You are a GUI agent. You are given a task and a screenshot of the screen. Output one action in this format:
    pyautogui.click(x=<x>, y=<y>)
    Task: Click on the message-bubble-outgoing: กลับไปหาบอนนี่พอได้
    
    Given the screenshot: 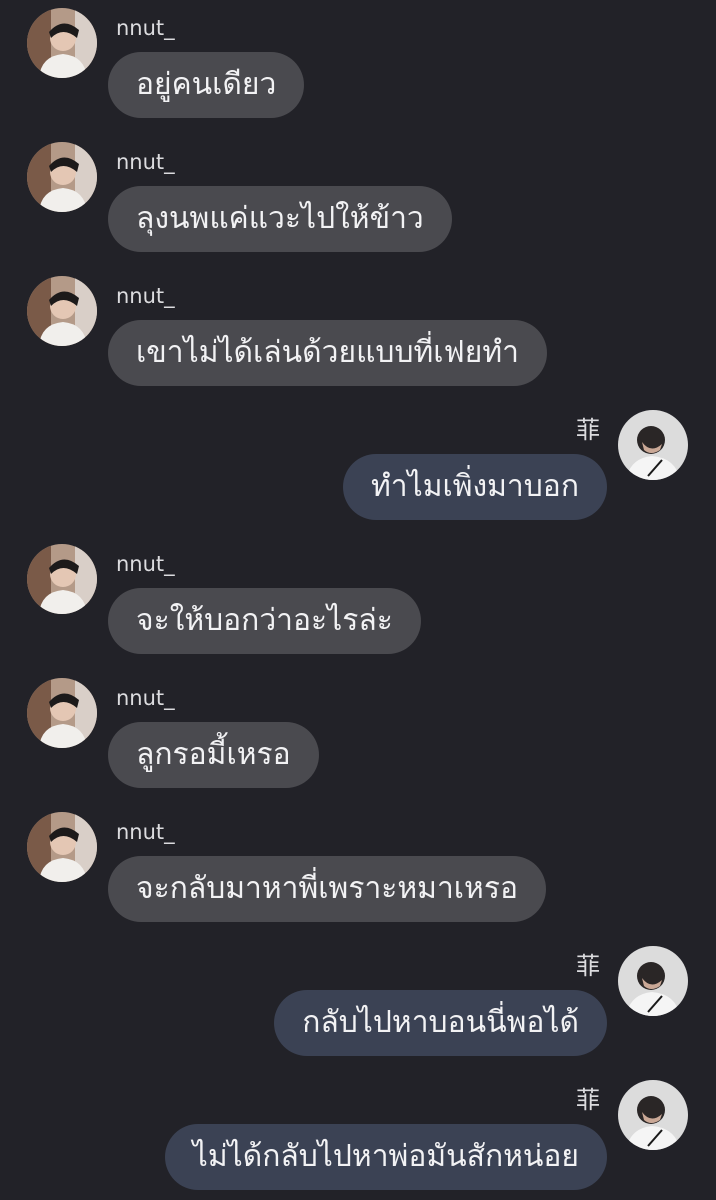 What is the action you would take?
    pyautogui.click(x=440, y=1023)
    